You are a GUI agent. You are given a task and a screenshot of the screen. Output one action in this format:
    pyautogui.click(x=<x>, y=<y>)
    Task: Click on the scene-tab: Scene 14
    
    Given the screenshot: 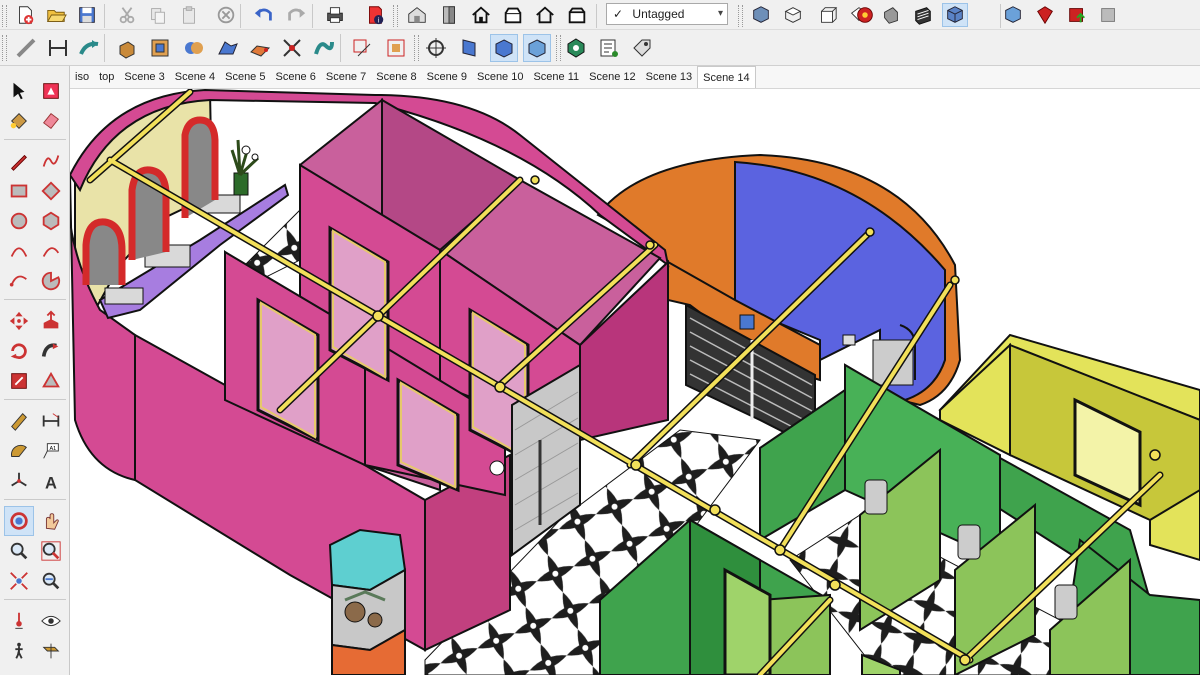 What is the action you would take?
    pyautogui.click(x=726, y=77)
    